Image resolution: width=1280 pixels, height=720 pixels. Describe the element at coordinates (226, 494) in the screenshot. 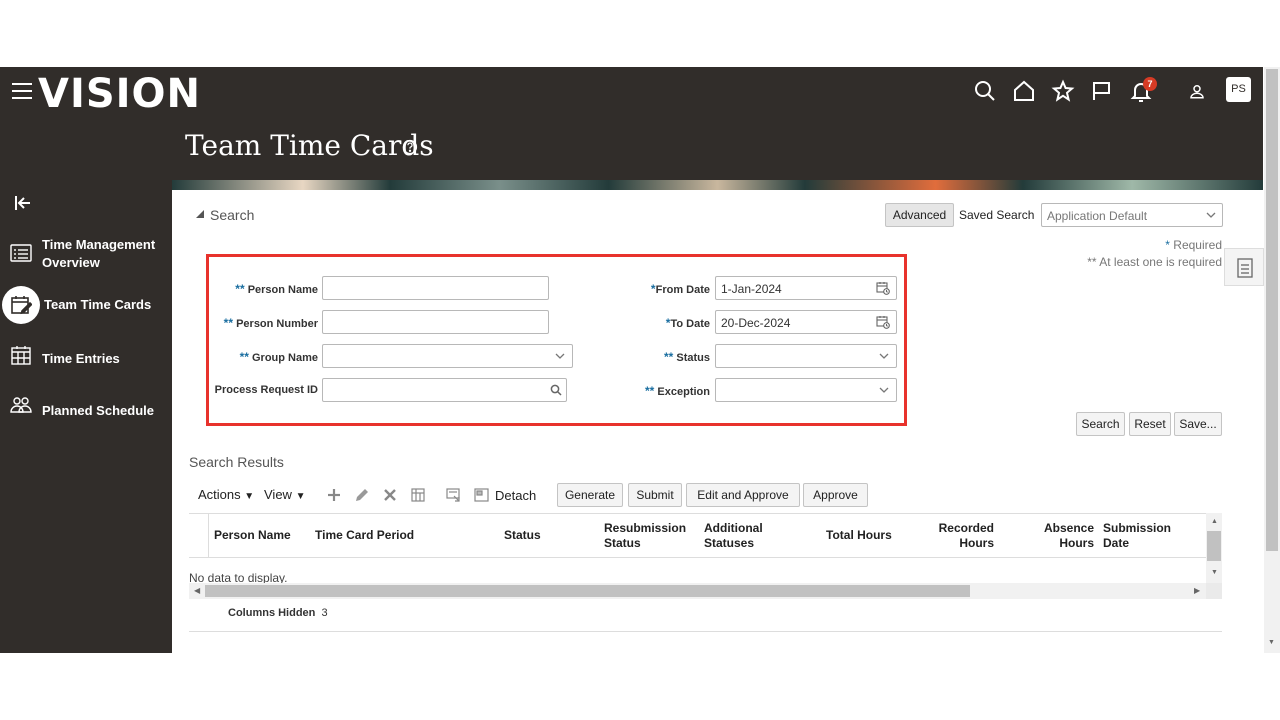

I see `actions-menu: Actions ▼` at that location.